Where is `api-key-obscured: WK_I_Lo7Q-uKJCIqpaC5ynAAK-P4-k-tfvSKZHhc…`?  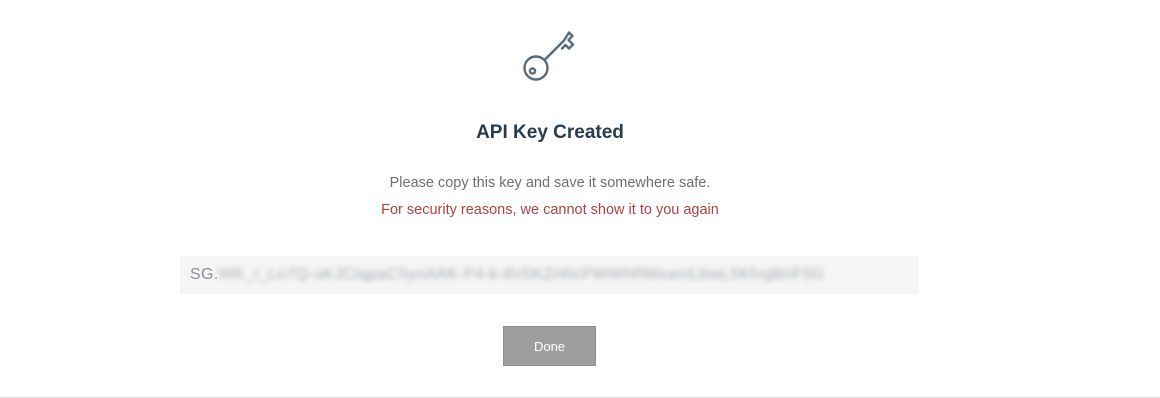
api-key-obscured: WK_I_Lo7Q-uKJCIqpaC5ynAAK-P4-k-tfvSKZHhc… is located at coordinates (521, 274).